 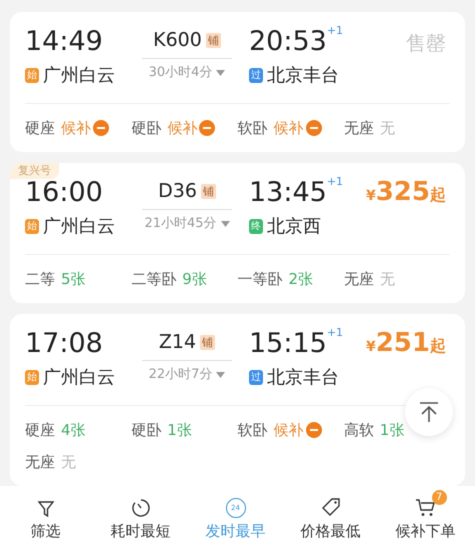 What do you see at coordinates (140, 508) in the screenshot?
I see `timer-icon` at bounding box center [140, 508].